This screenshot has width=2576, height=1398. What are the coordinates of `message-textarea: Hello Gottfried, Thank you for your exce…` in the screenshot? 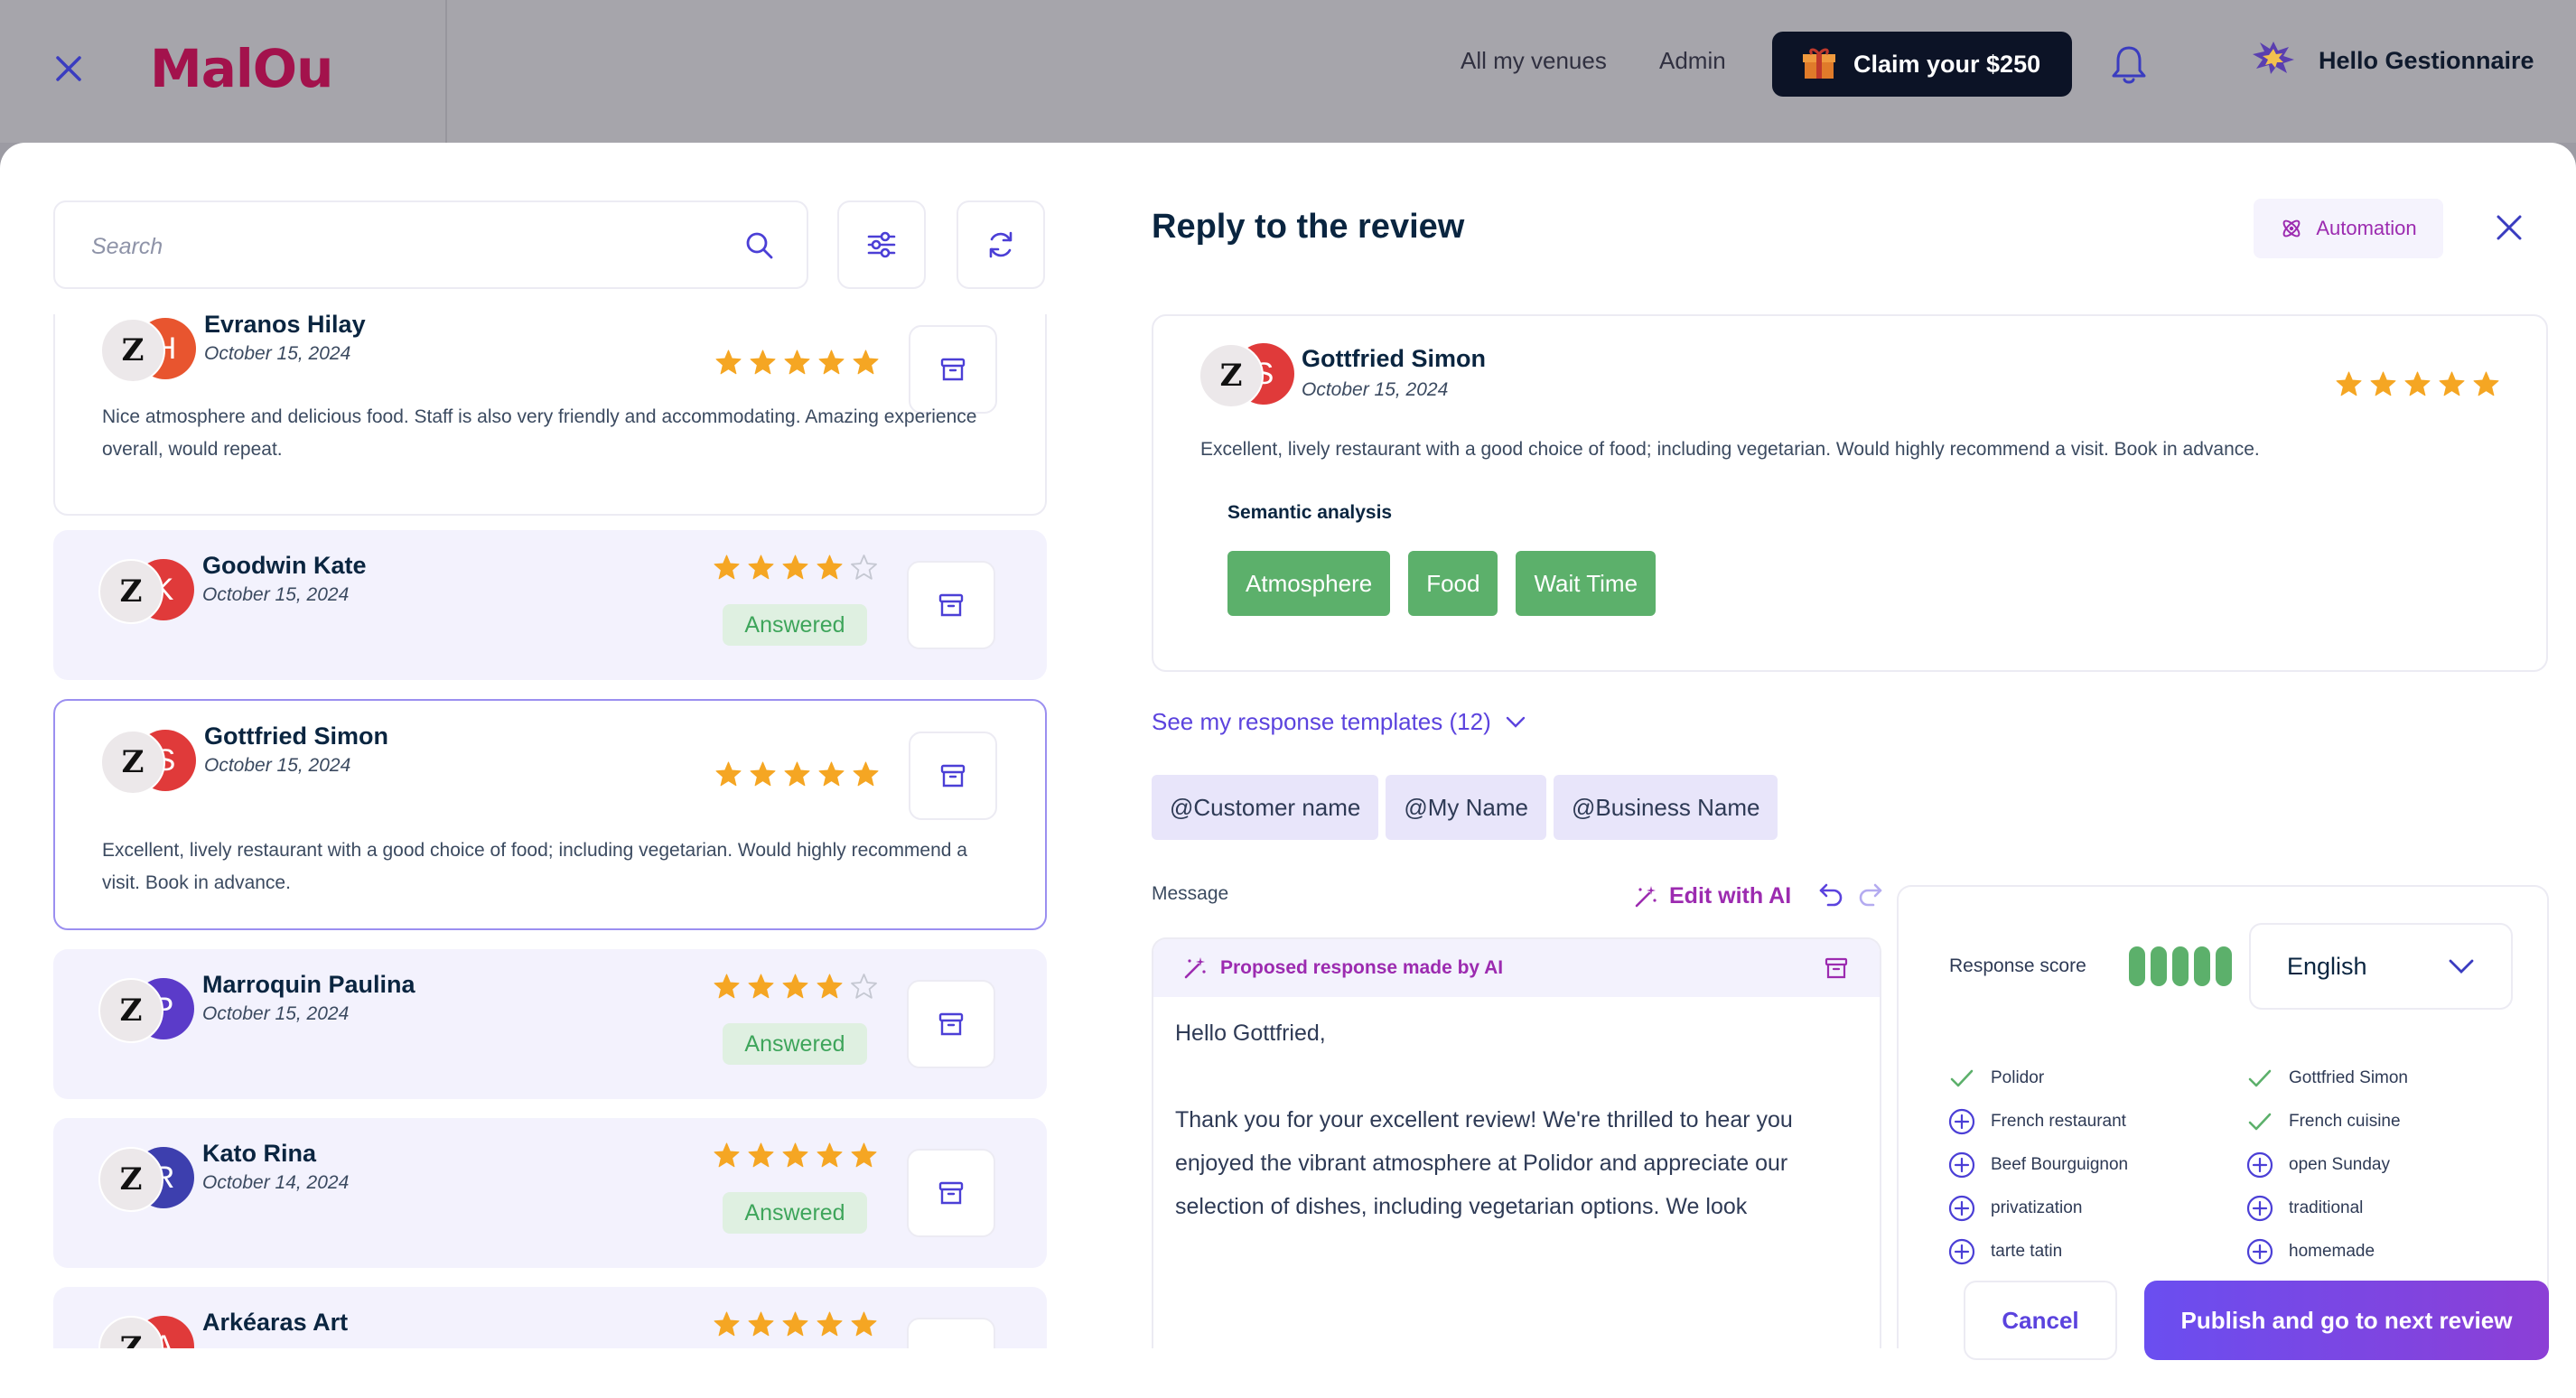 It's located at (1518, 1119).